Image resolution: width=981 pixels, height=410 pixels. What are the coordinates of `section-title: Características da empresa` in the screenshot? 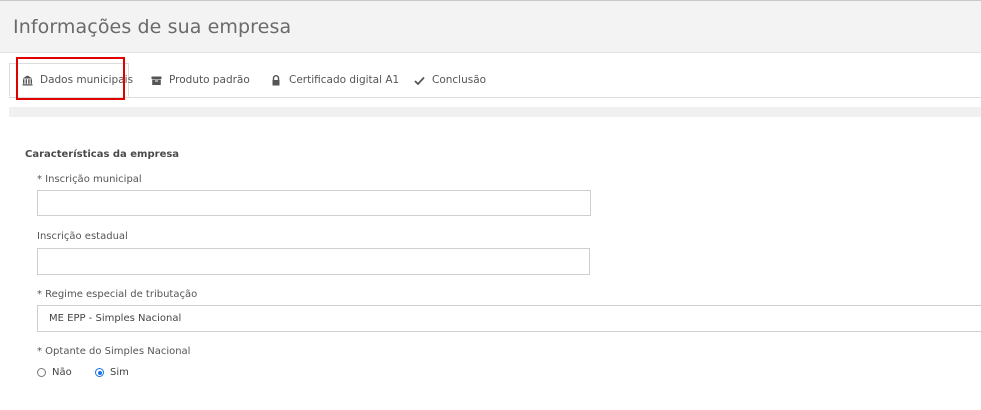 It's located at (102, 154).